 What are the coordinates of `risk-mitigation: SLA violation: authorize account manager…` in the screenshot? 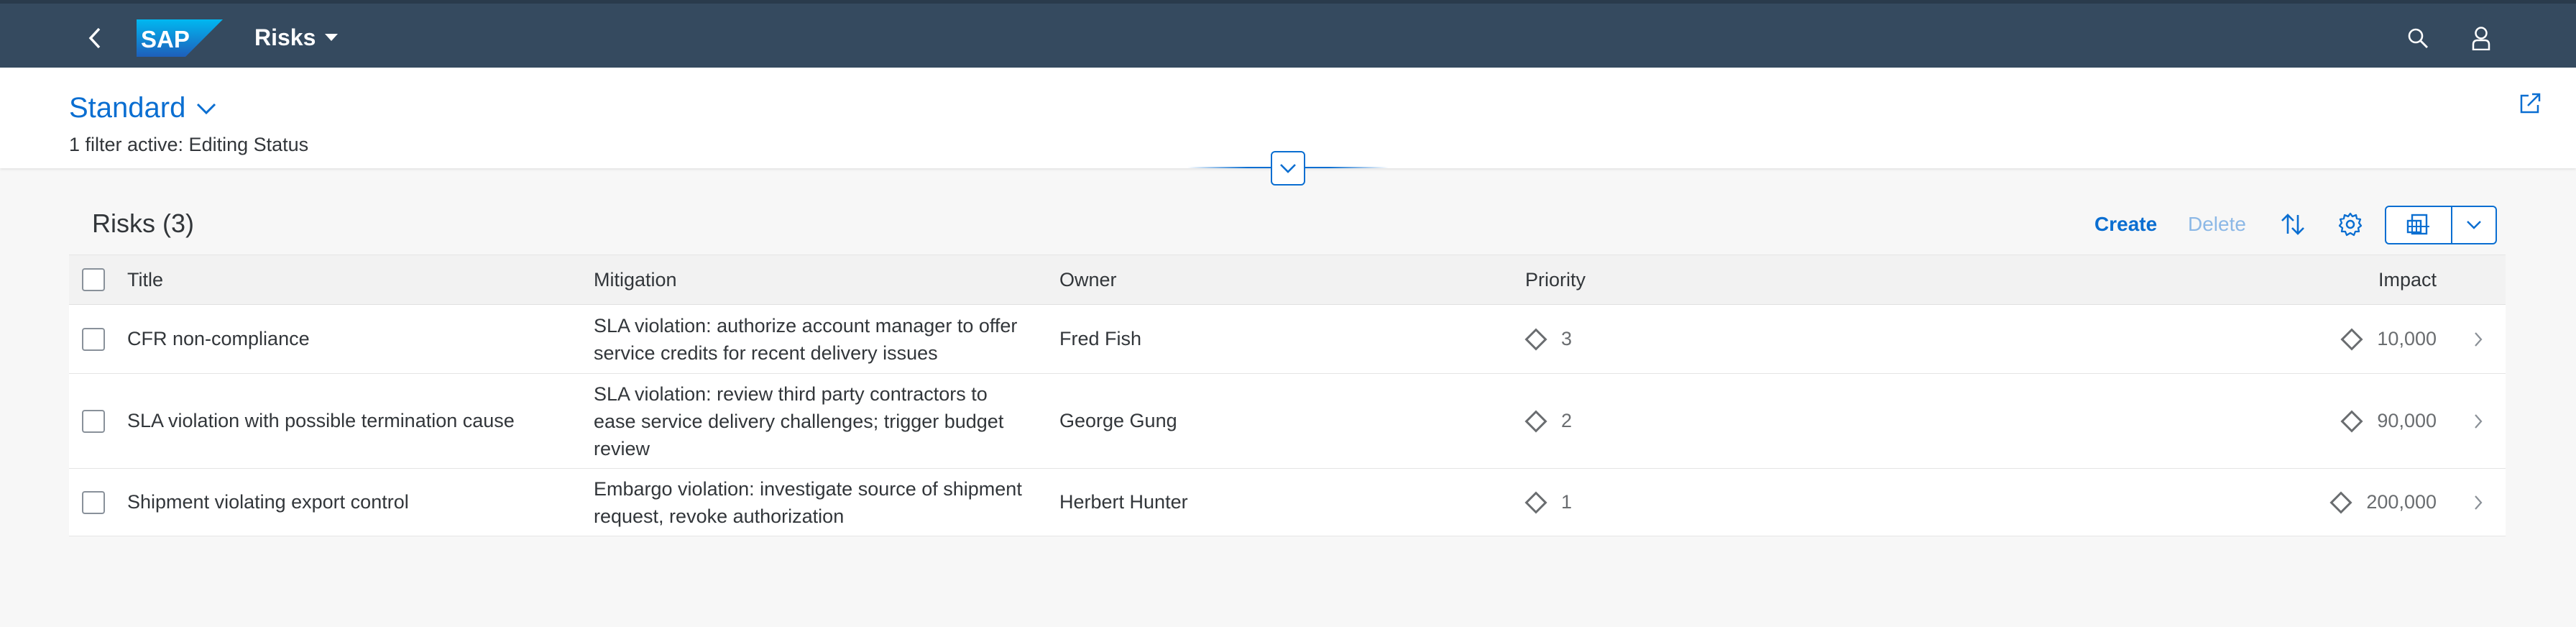 It's located at (805, 339).